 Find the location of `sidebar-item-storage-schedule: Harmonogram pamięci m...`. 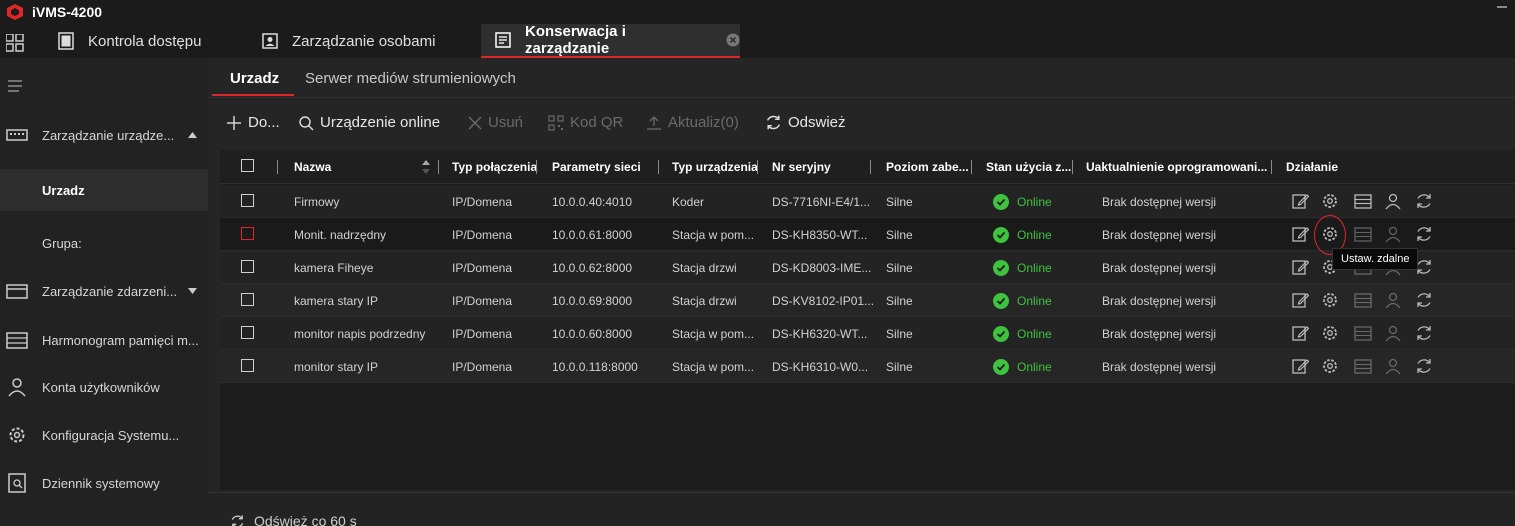

sidebar-item-storage-schedule: Harmonogram pamięci m... is located at coordinates (104, 340).